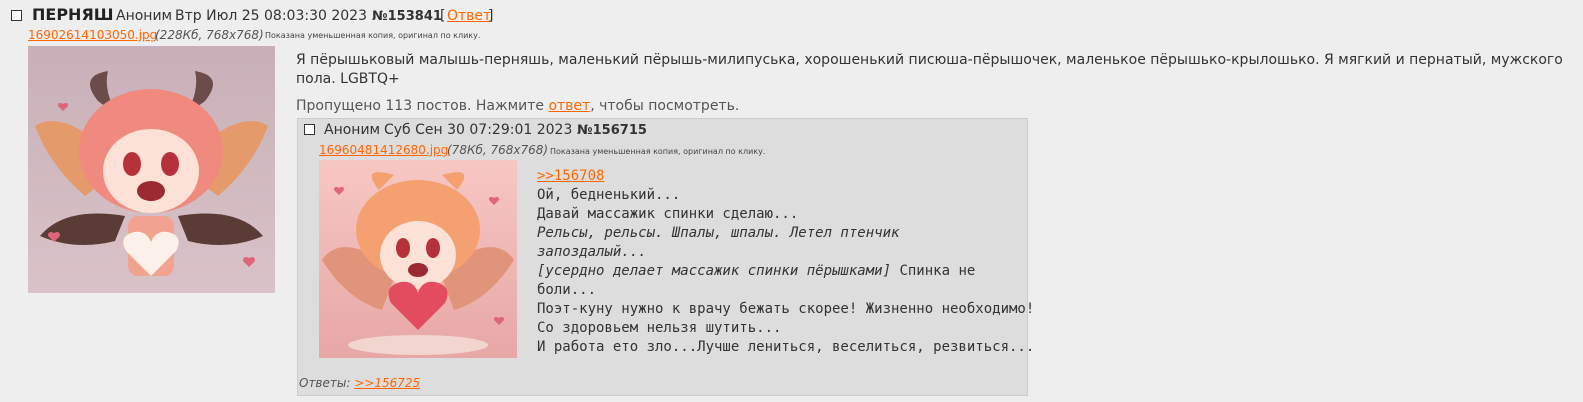 This screenshot has height=402, width=1583. I want to click on op-date: Втр Июл 25 08:03:30 2023, so click(271, 16).